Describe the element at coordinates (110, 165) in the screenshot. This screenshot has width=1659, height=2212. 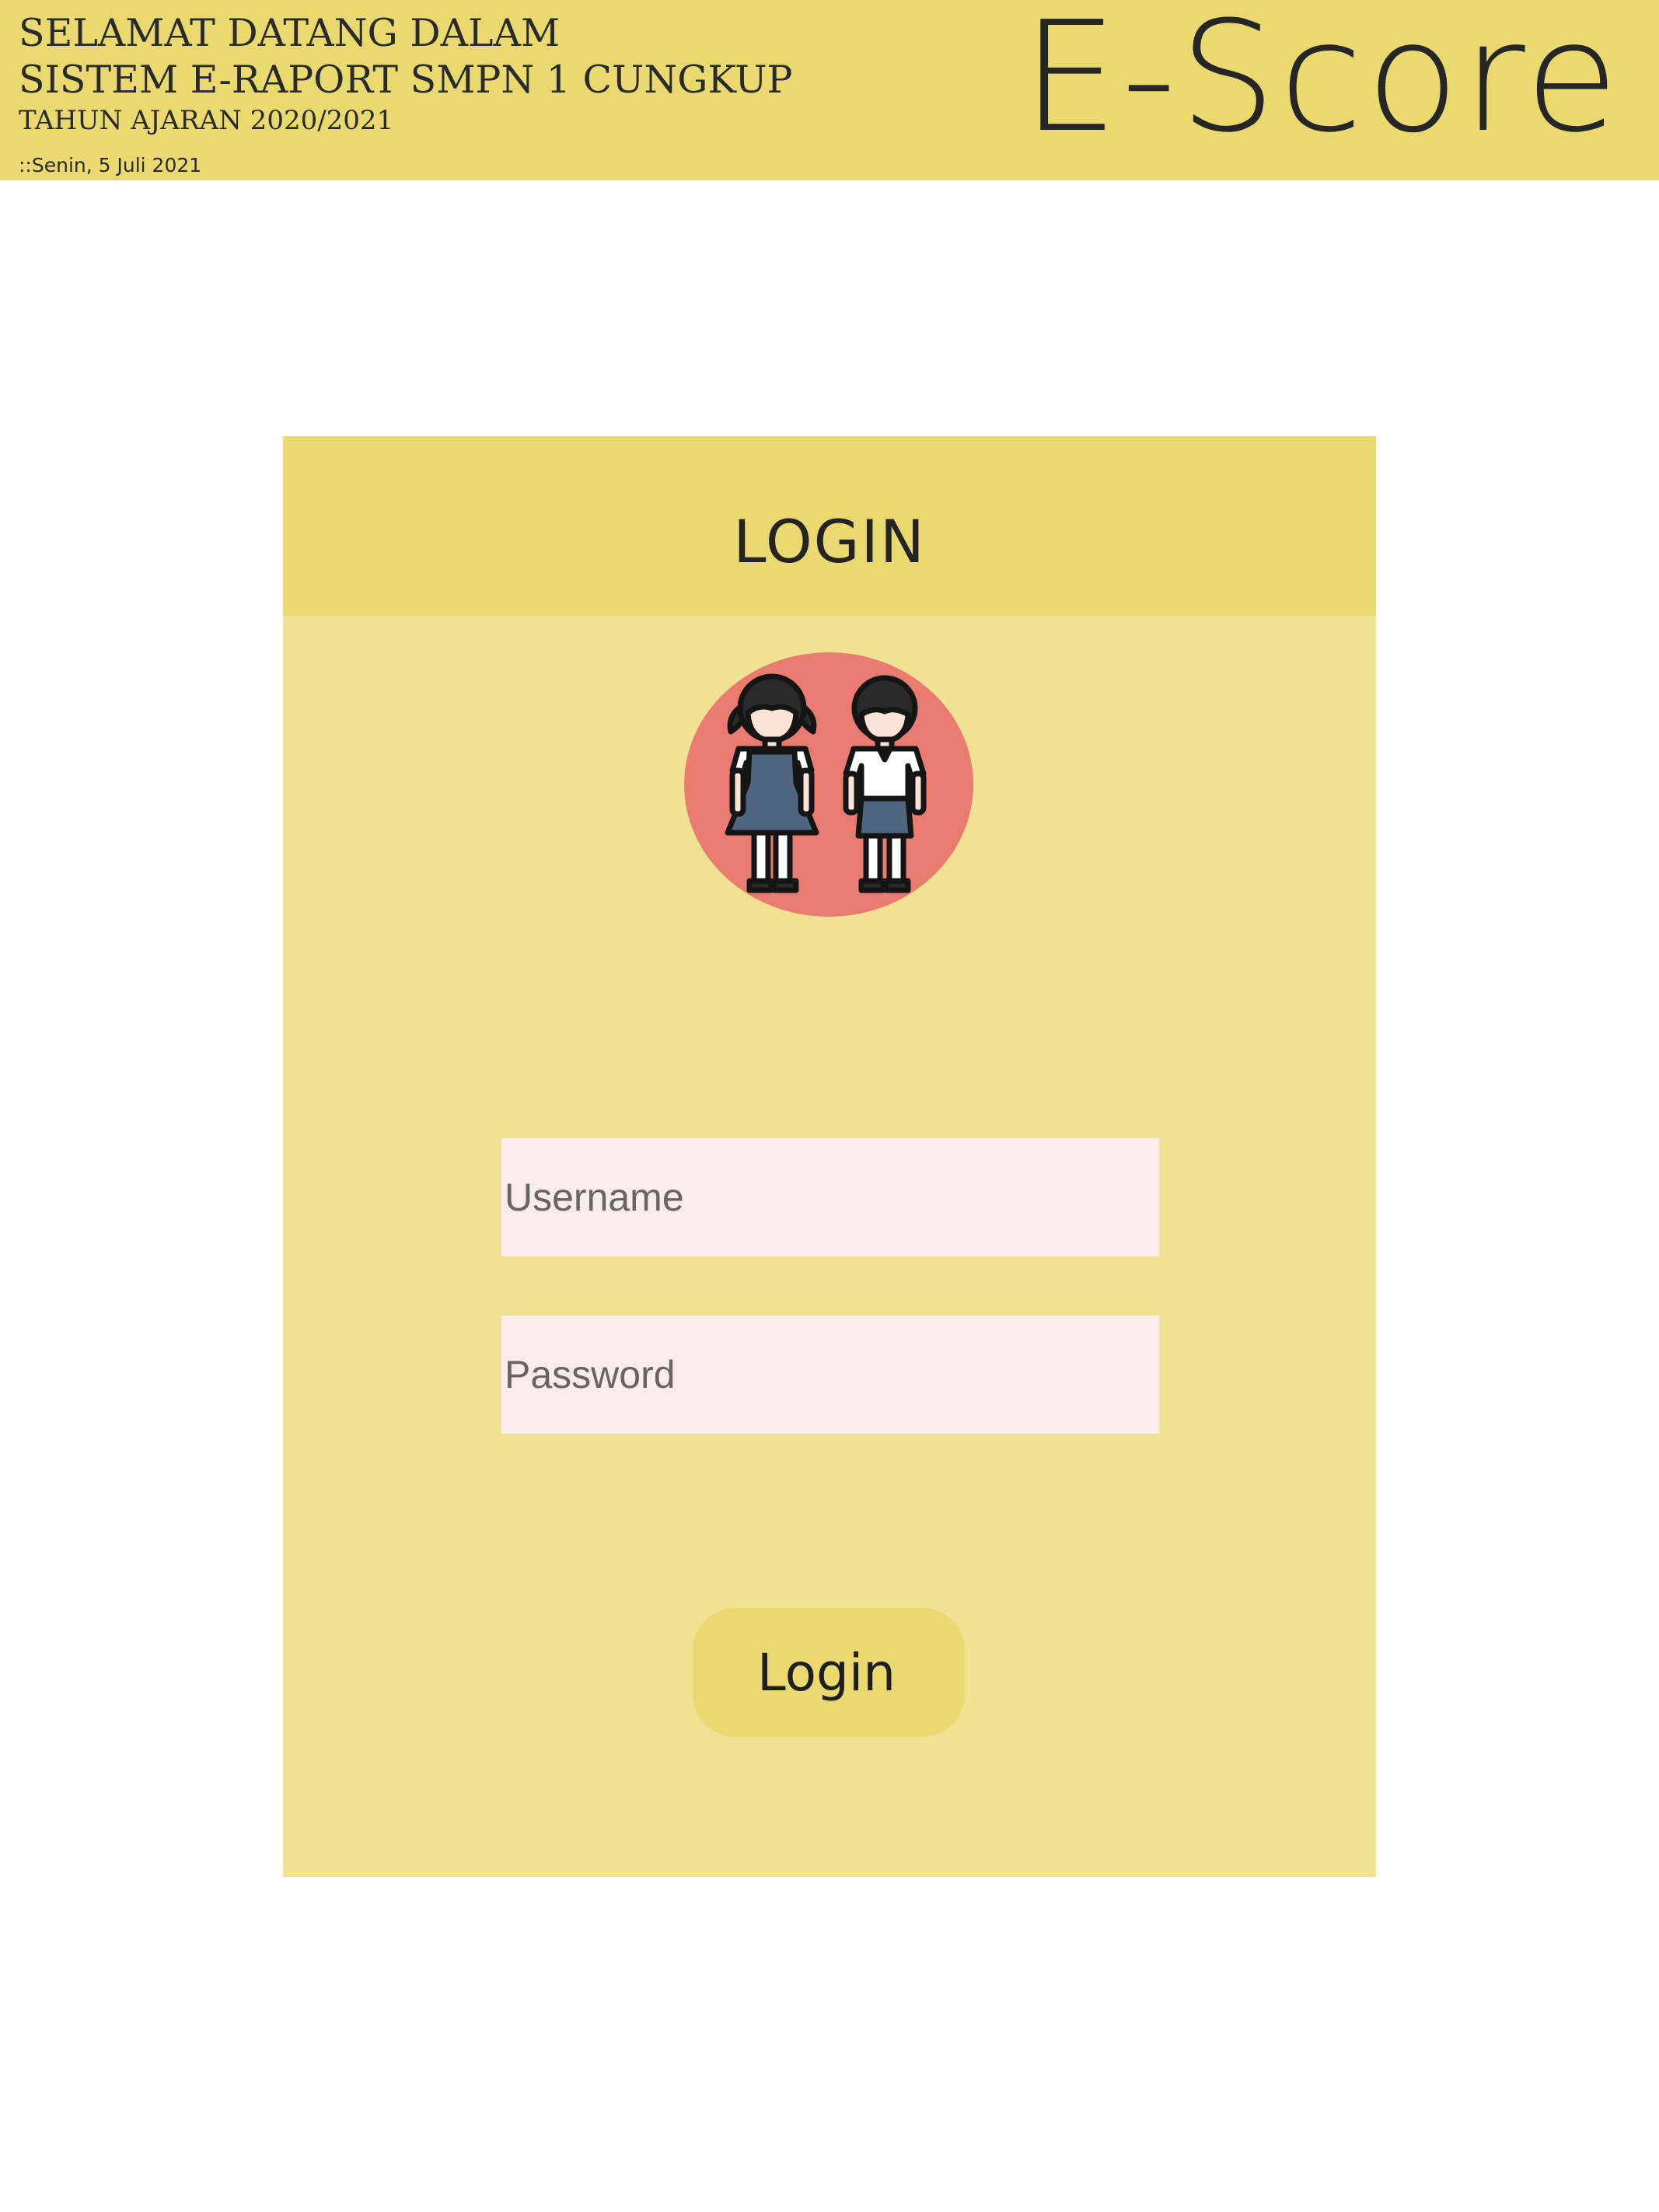
I see `current-date: ::Senin, 5 Juli 2021` at that location.